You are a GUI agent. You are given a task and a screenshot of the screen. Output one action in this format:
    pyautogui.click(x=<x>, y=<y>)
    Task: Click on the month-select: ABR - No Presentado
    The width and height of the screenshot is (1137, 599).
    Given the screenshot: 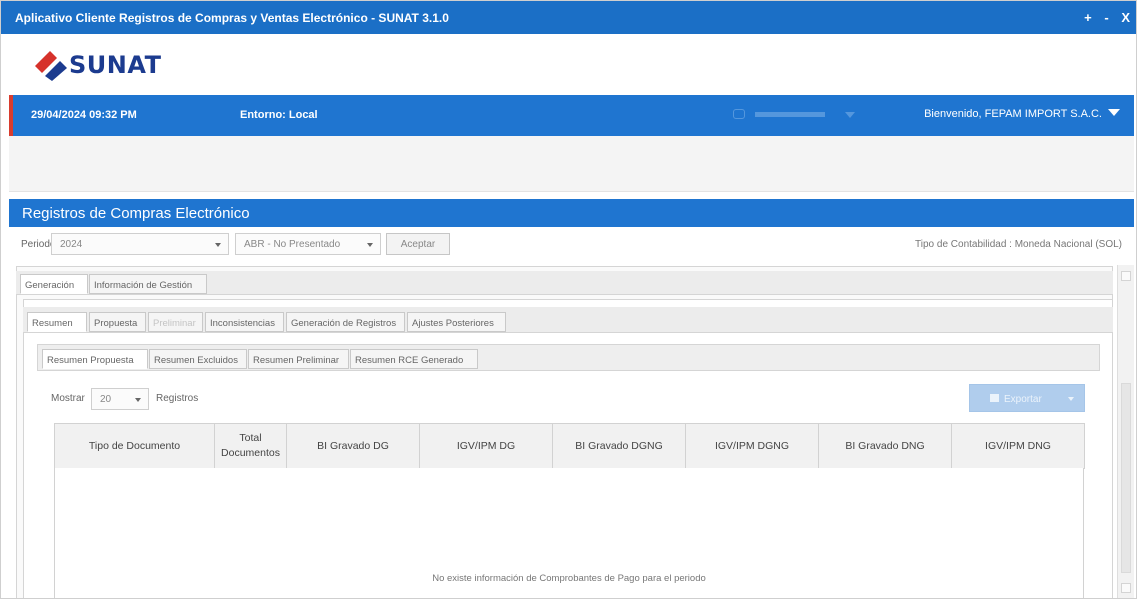 What is the action you would take?
    pyautogui.click(x=308, y=244)
    